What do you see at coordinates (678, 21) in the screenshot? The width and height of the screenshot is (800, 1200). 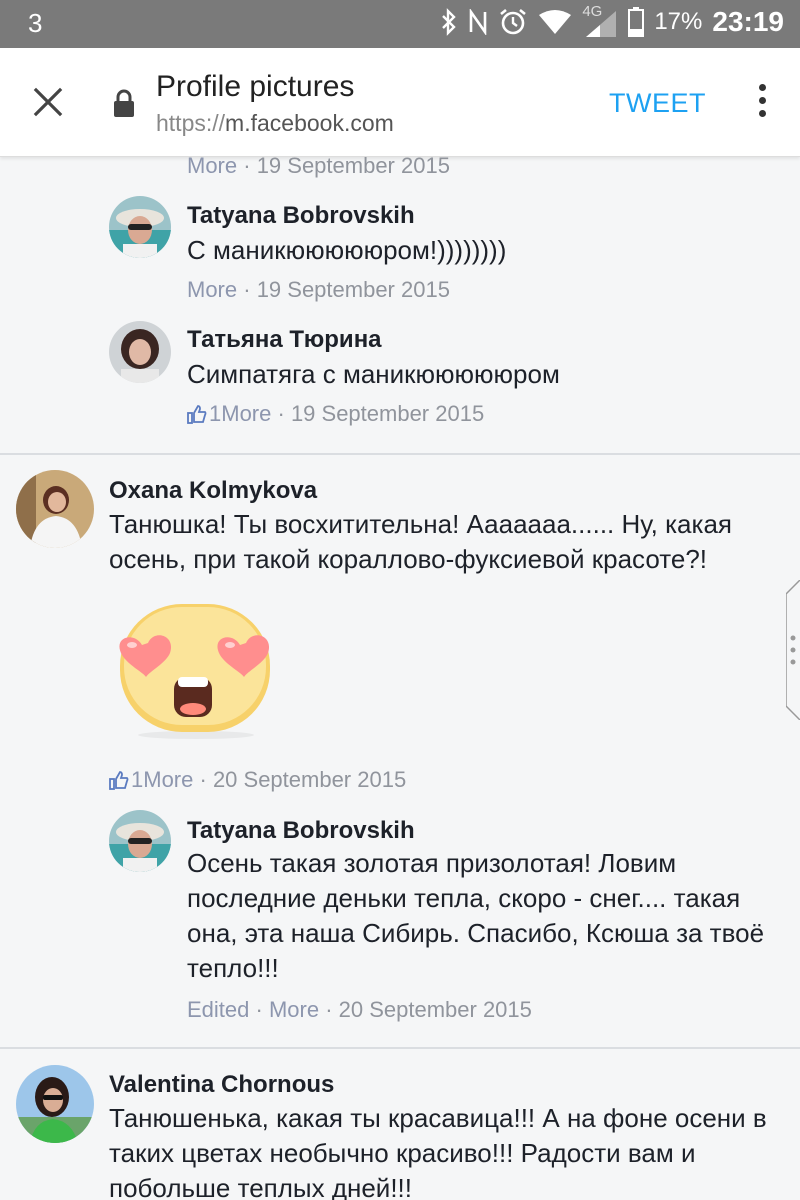 I see `battery-percent: 17%` at bounding box center [678, 21].